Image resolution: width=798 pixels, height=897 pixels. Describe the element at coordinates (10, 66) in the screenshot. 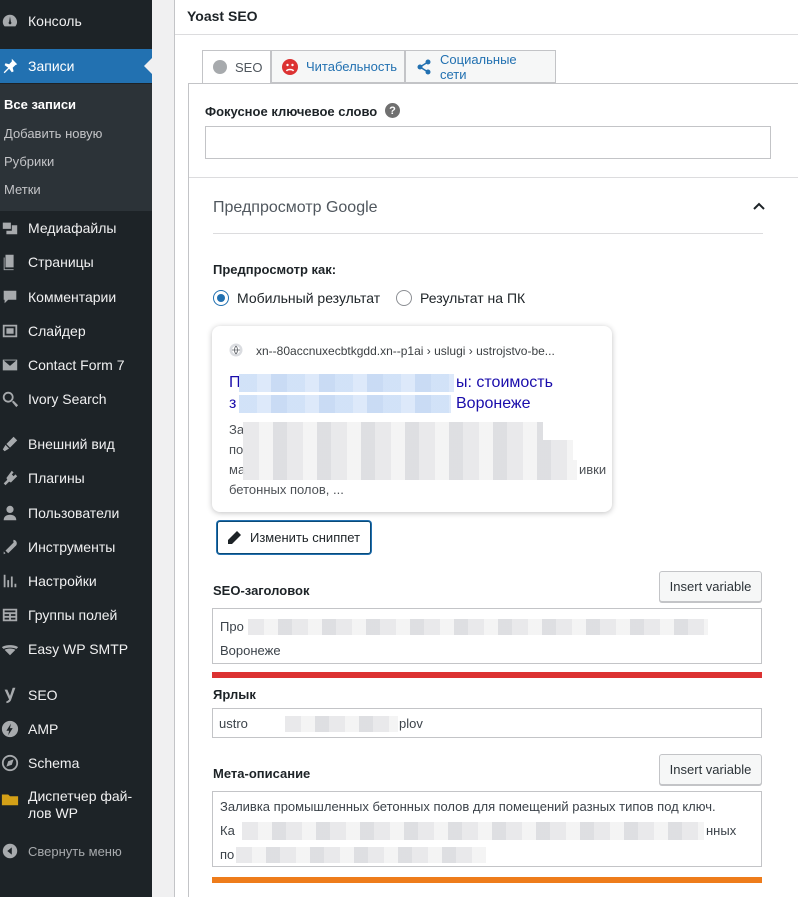

I see `pin-icon` at that location.